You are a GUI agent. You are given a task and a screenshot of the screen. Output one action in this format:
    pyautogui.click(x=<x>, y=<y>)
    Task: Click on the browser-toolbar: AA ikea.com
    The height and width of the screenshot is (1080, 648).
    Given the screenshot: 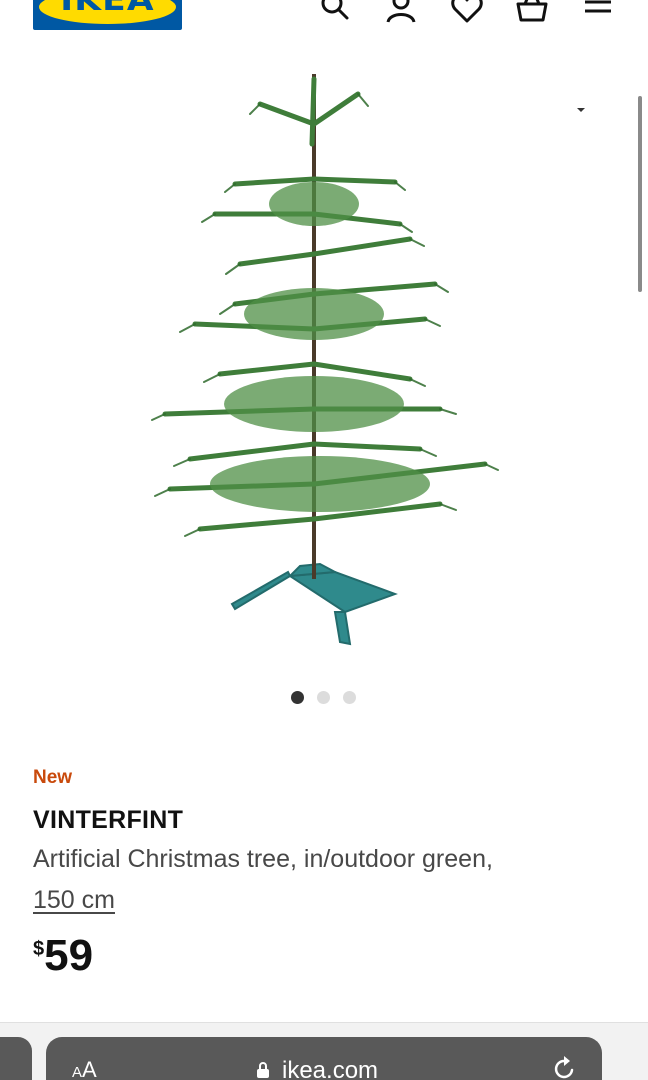 What is the action you would take?
    pyautogui.click(x=324, y=1051)
    